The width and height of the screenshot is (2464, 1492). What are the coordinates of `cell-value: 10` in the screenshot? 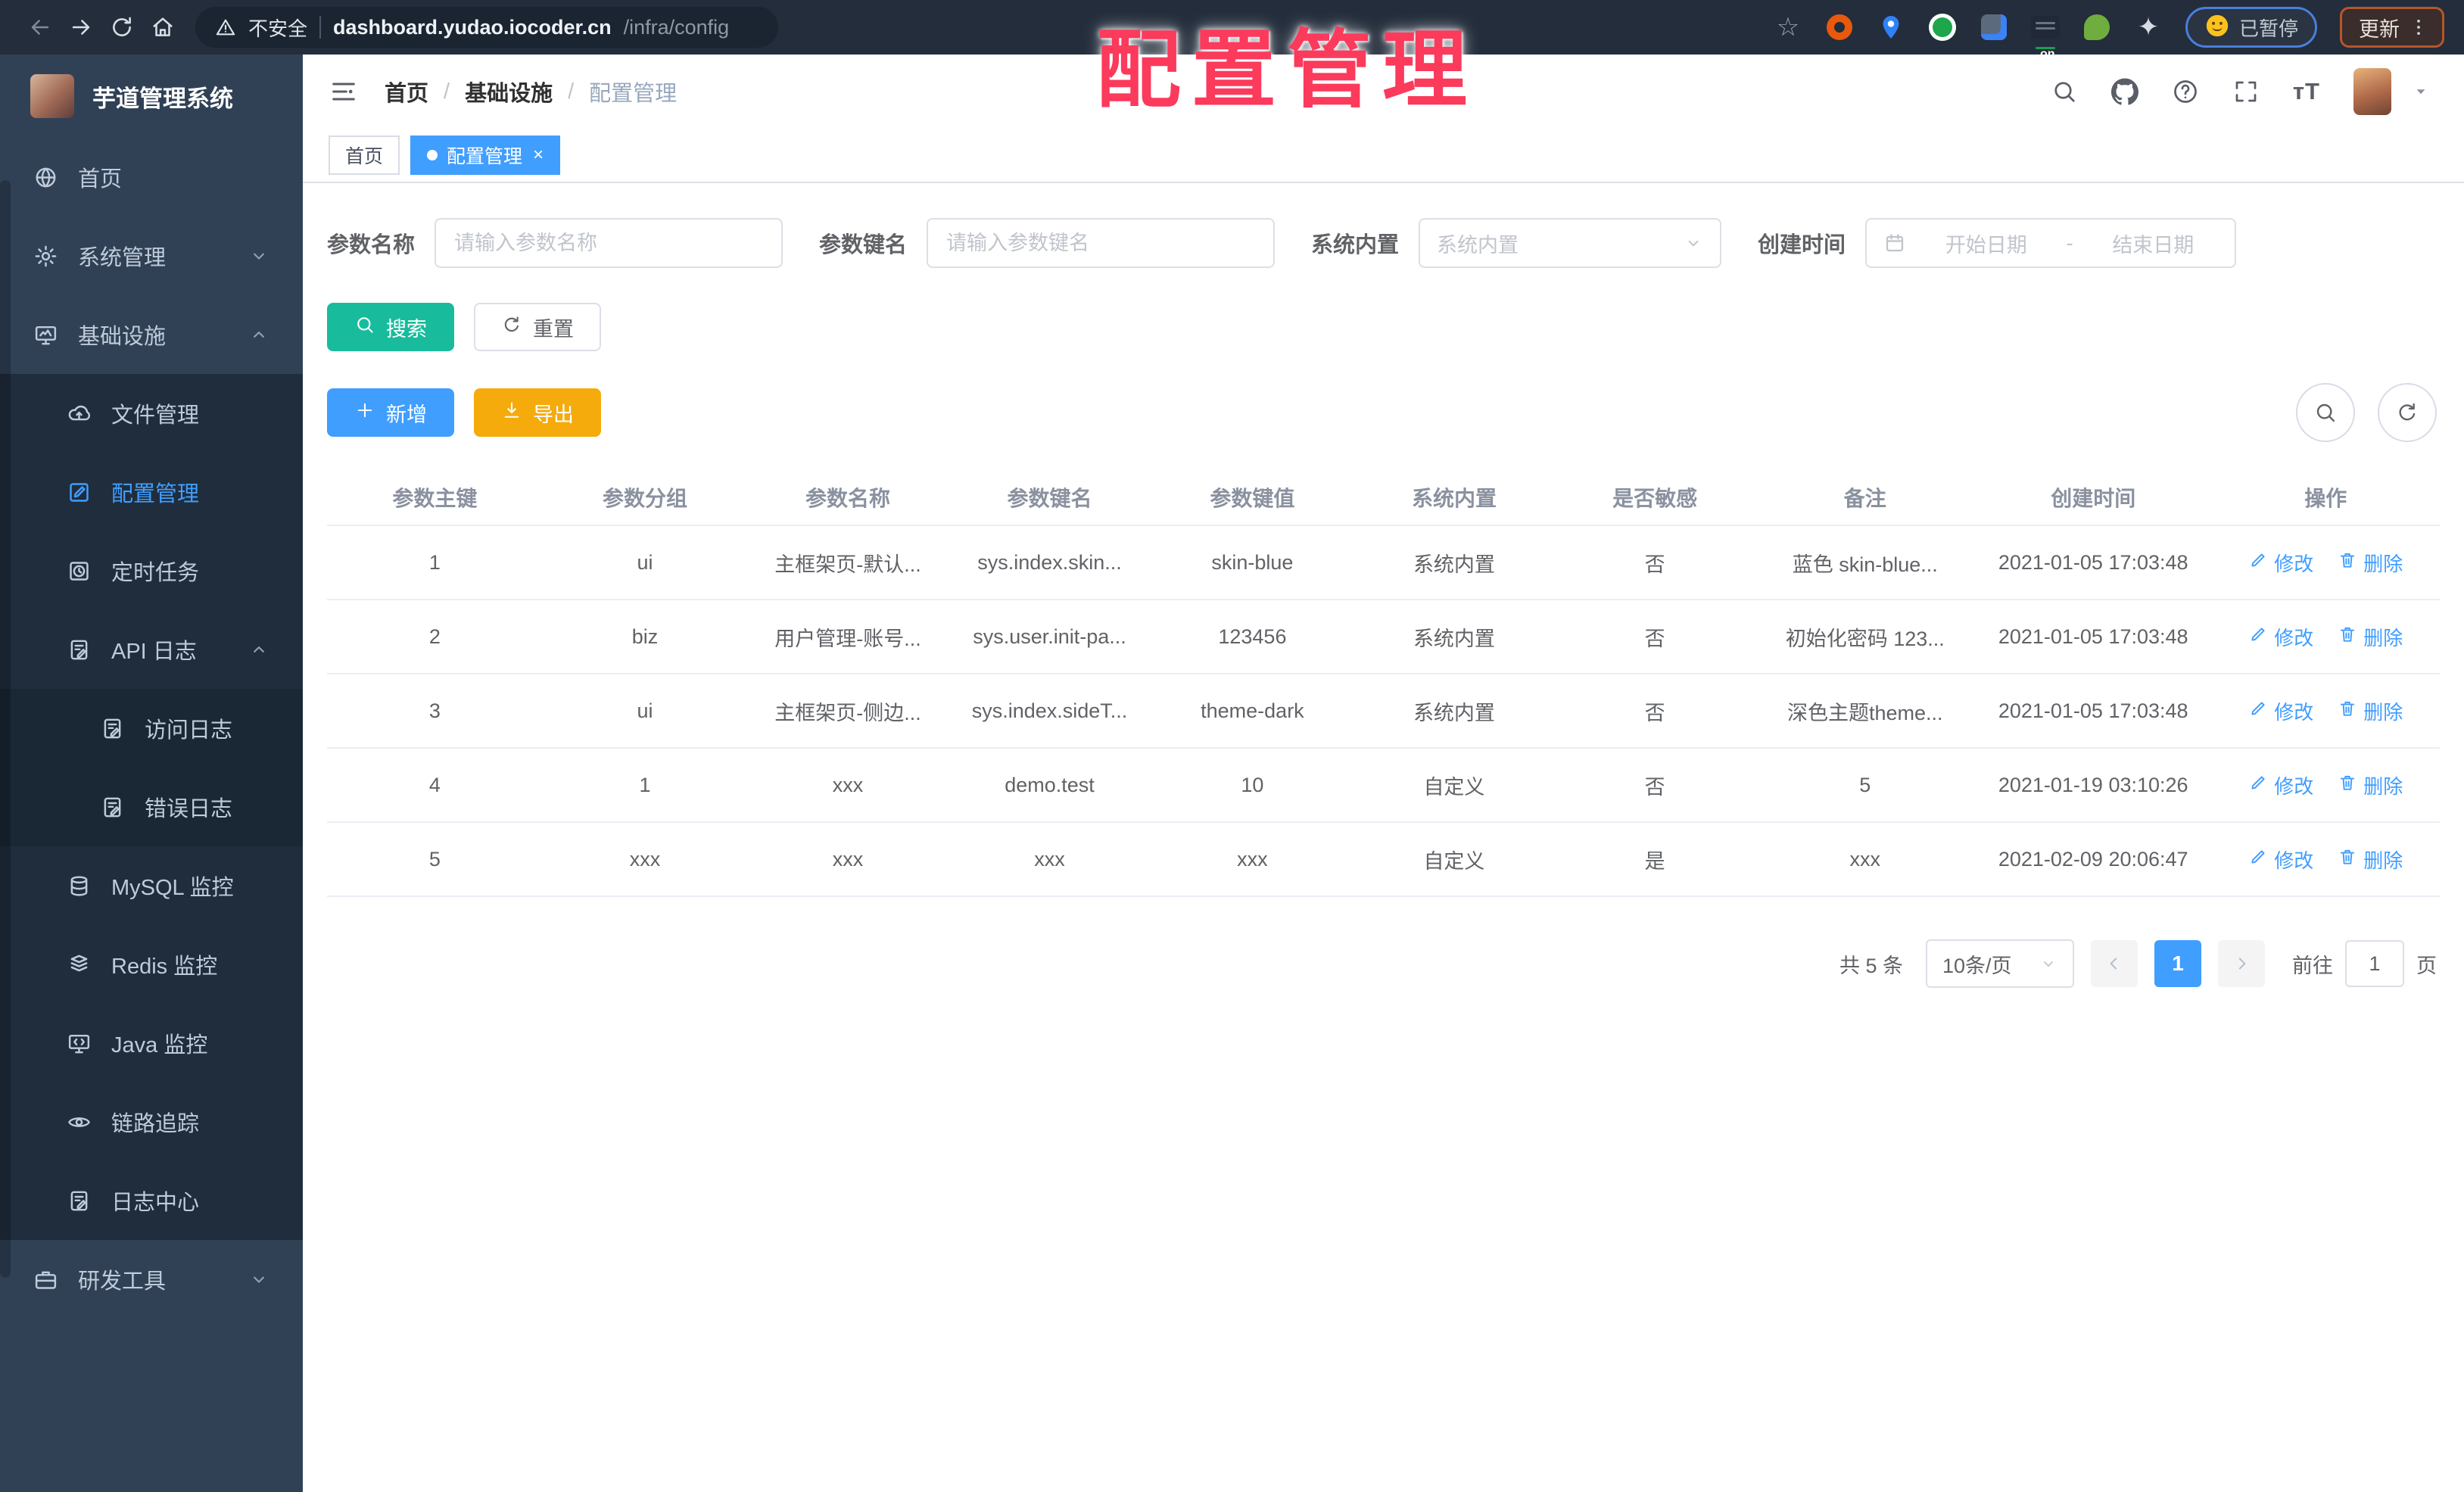 It's located at (1252, 785).